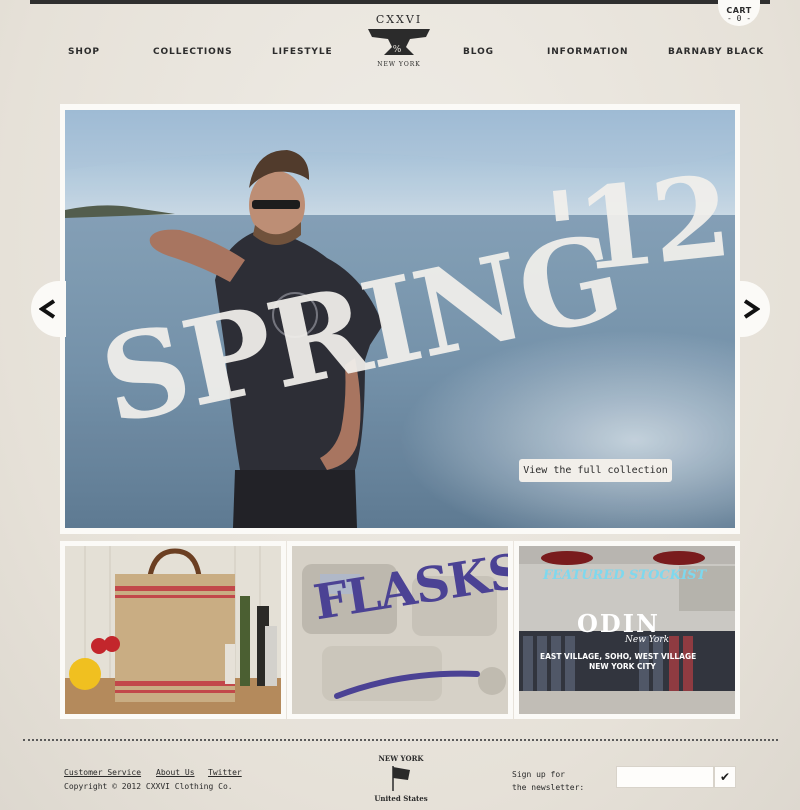  I want to click on footer-badge-bottom: United States, so click(401, 798).